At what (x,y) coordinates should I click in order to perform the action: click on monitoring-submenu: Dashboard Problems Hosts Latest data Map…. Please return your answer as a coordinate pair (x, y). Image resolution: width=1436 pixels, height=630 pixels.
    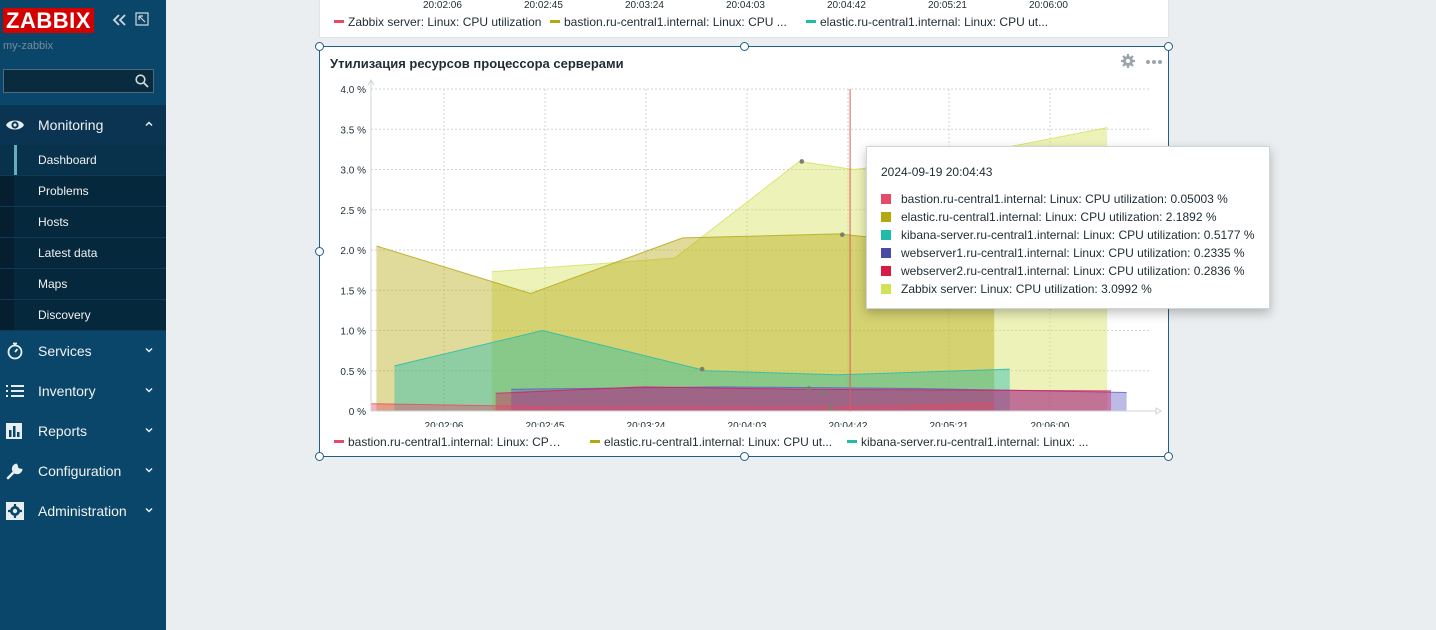
    Looking at the image, I should click on (83, 238).